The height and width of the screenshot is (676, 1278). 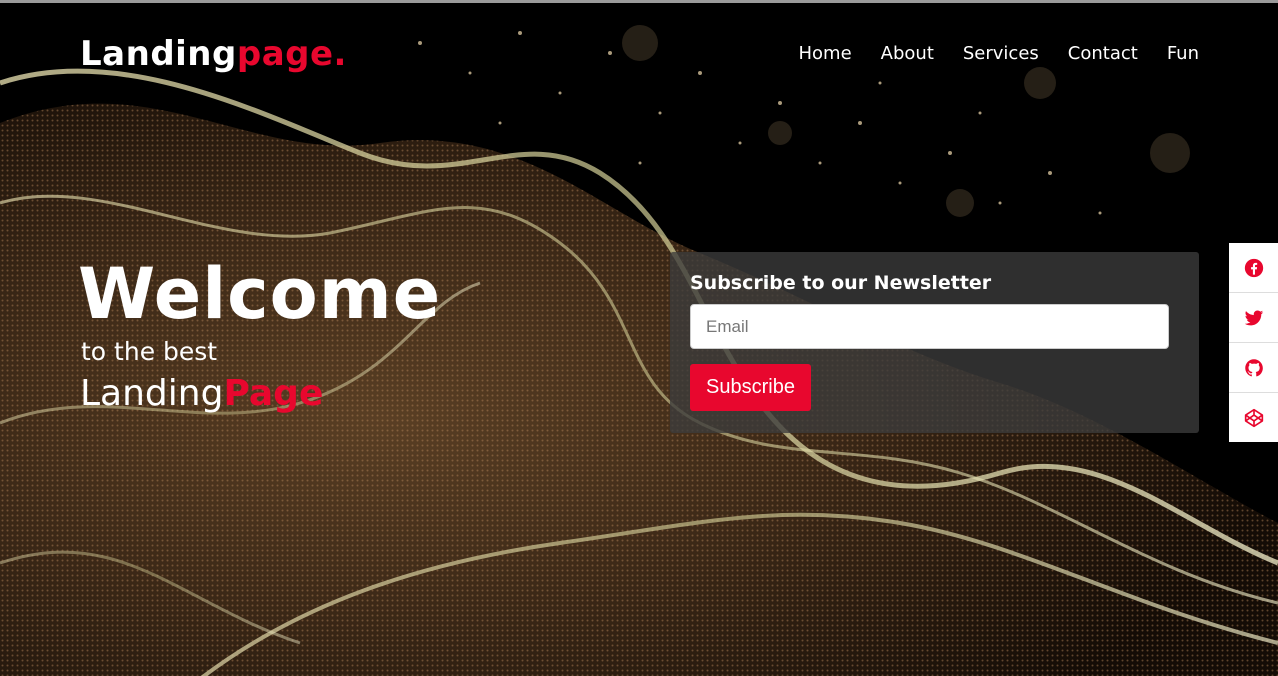 I want to click on newsletter-panel: Subscribe to our Newsletter Subscribe, so click(x=934, y=342).